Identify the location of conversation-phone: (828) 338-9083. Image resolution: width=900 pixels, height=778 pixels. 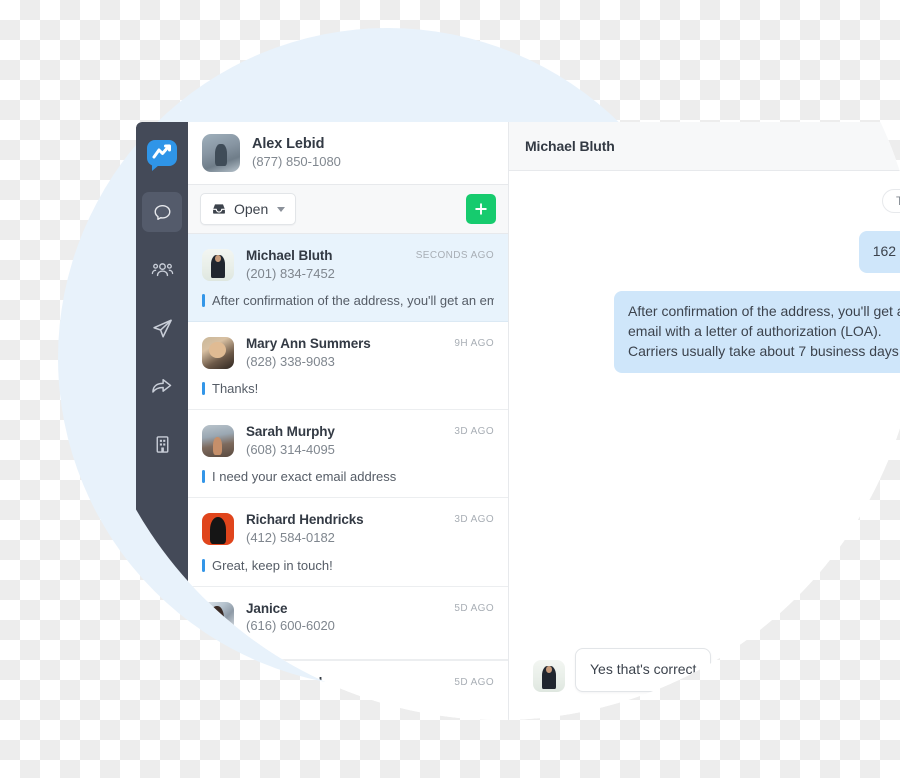
(290, 361).